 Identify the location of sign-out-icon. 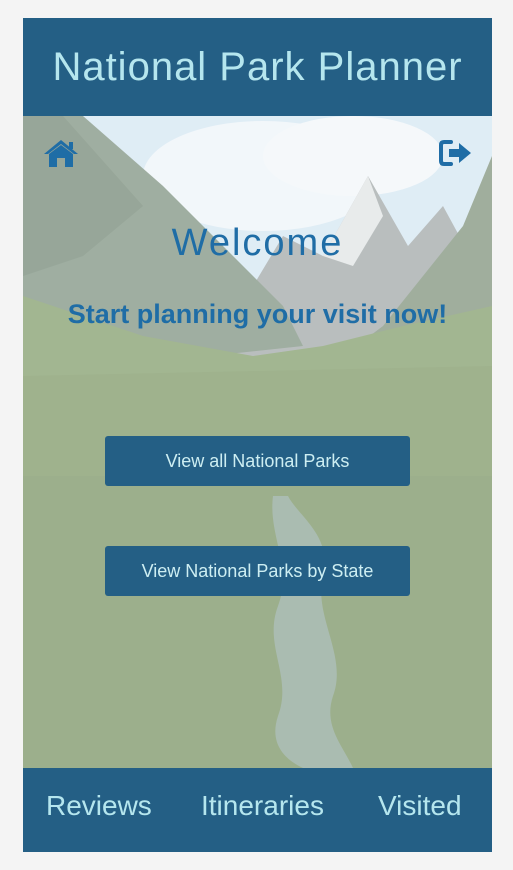
(456, 153).